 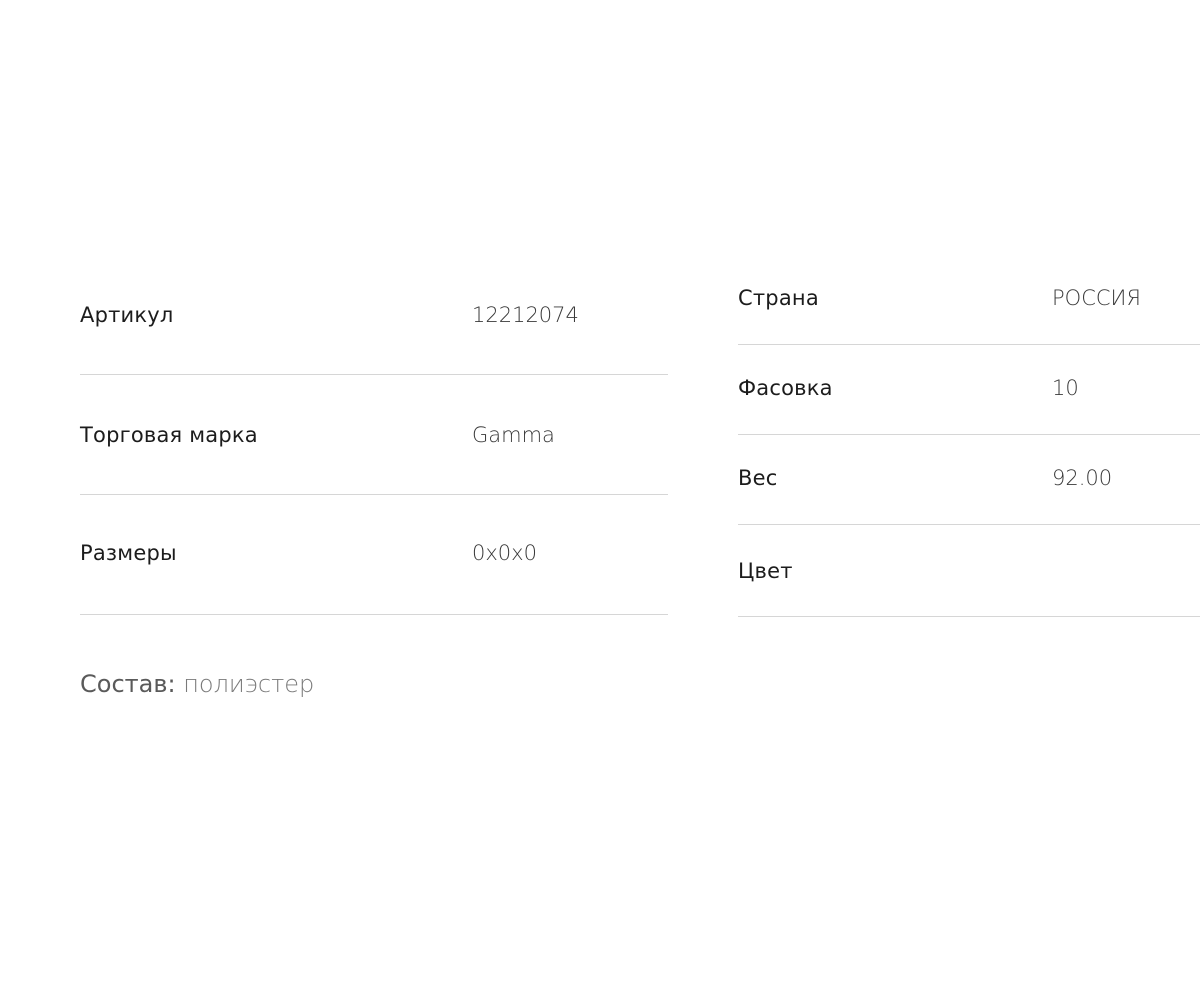 I want to click on spec-label: Цвет, so click(x=765, y=571).